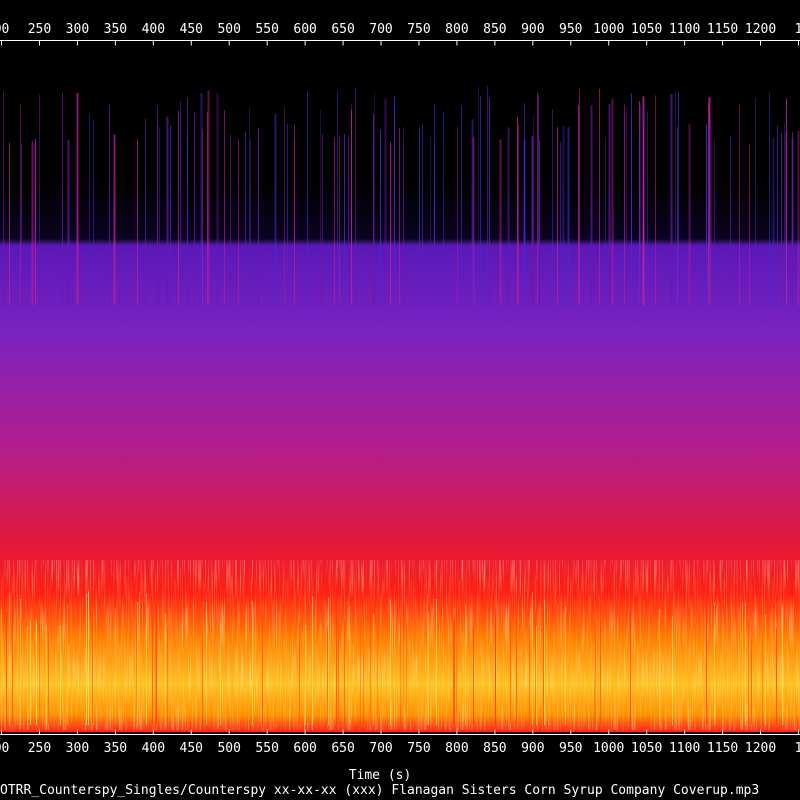  Describe the element at coordinates (608, 29) in the screenshot. I see `top-x-tick-label: 1000` at that location.